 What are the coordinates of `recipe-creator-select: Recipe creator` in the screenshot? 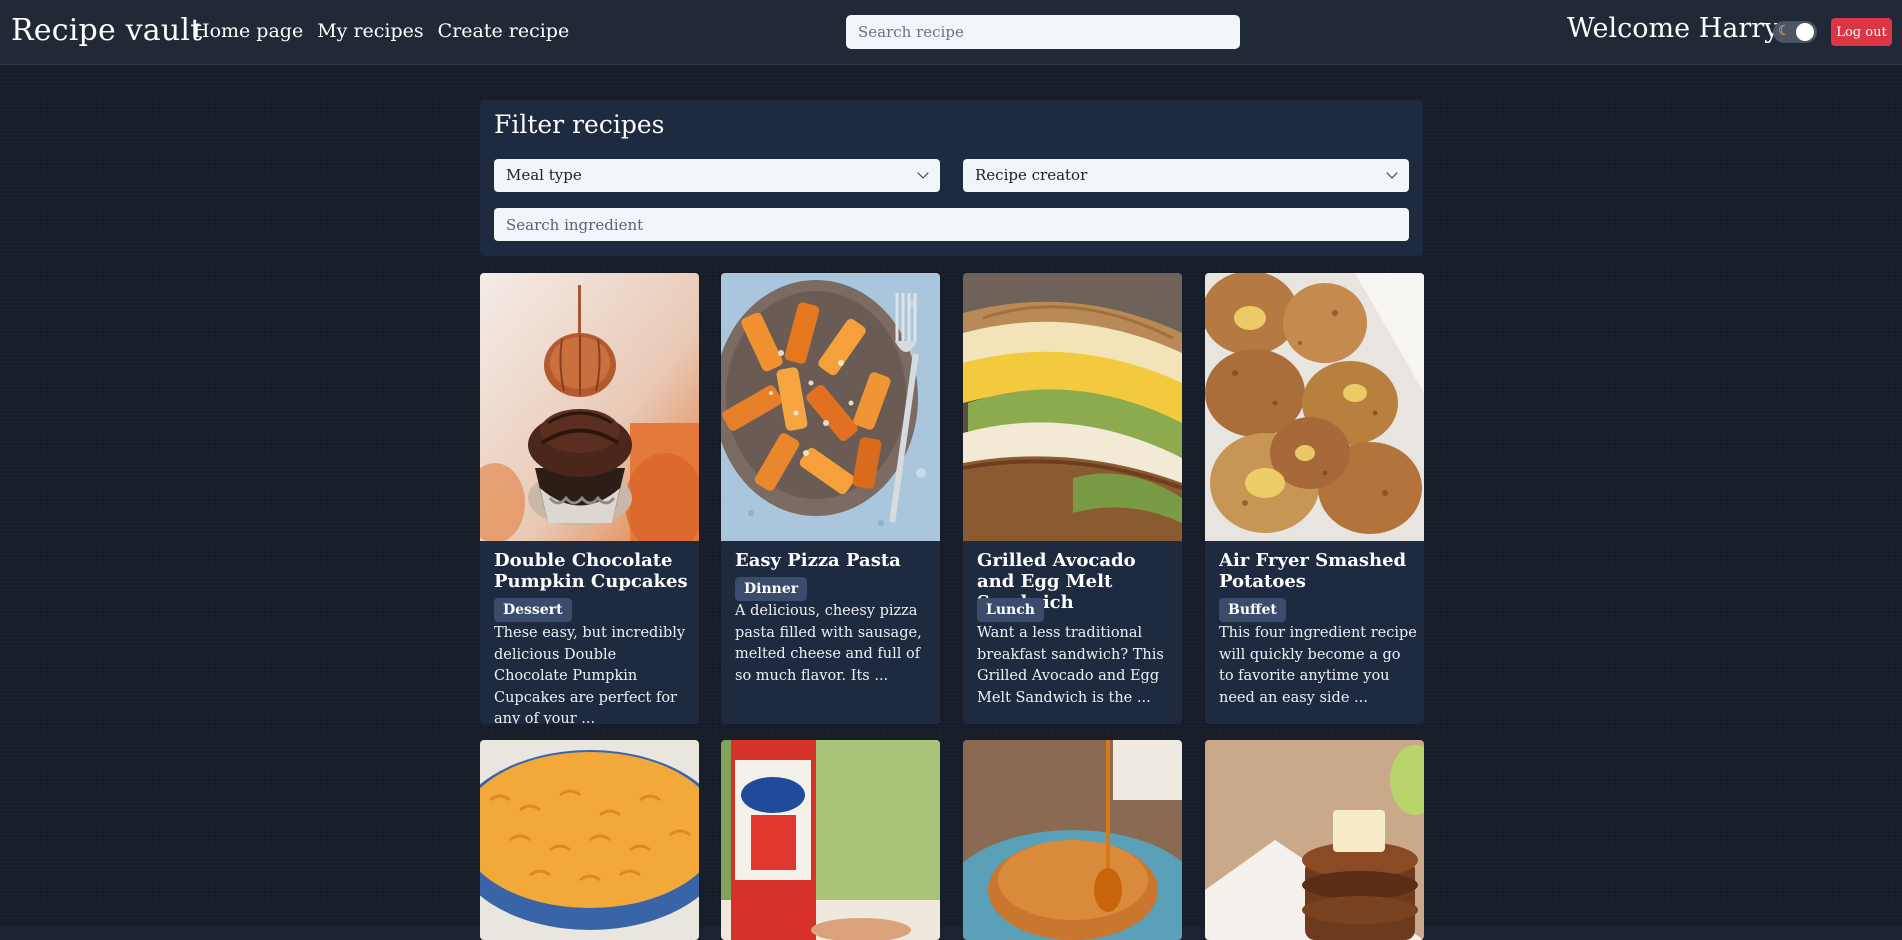 It's located at (1186, 175).